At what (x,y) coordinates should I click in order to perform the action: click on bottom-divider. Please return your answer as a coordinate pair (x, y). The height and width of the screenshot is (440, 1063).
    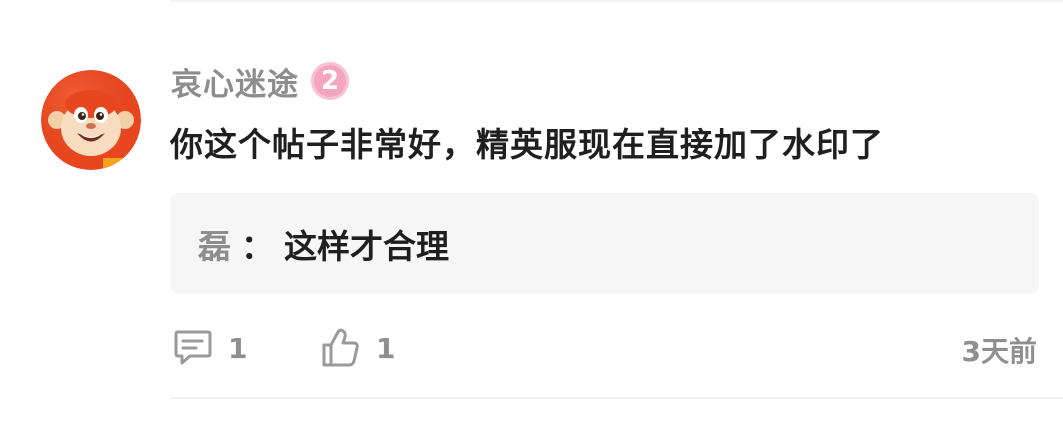
    Looking at the image, I should click on (616, 398).